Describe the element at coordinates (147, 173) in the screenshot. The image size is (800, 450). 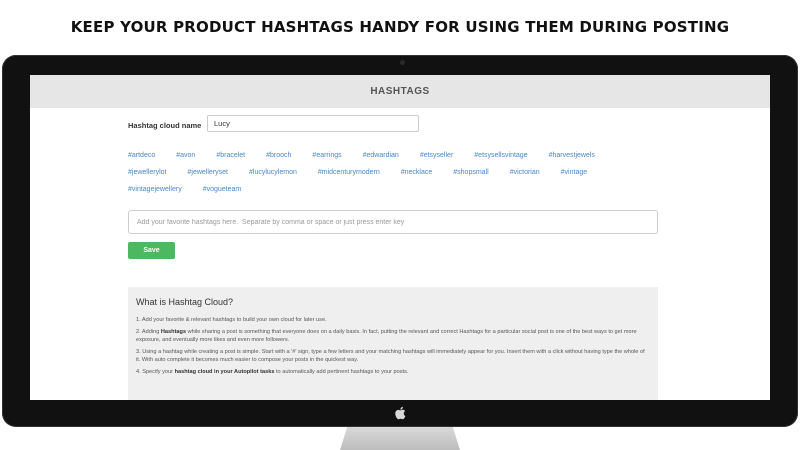
I see `hashtag-item: #jewellerylot` at that location.